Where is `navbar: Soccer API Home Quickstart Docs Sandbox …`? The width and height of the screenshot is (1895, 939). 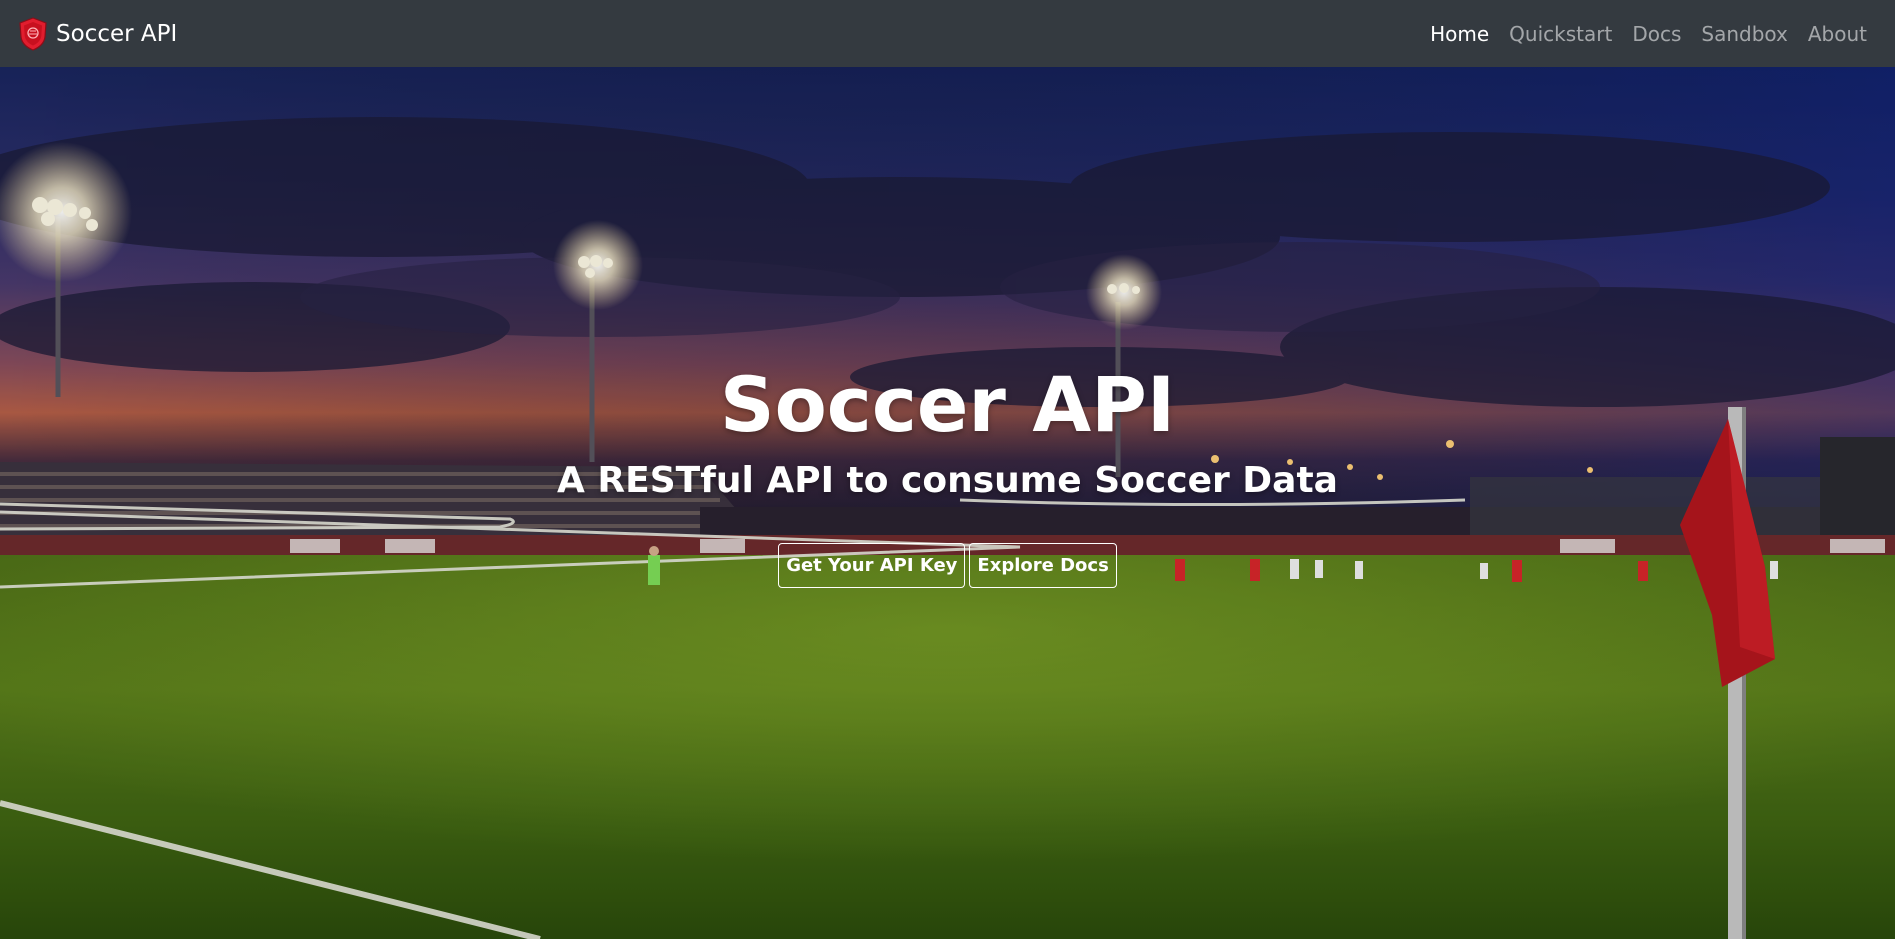
navbar: Soccer API Home Quickstart Docs Sandbox … is located at coordinates (947, 33).